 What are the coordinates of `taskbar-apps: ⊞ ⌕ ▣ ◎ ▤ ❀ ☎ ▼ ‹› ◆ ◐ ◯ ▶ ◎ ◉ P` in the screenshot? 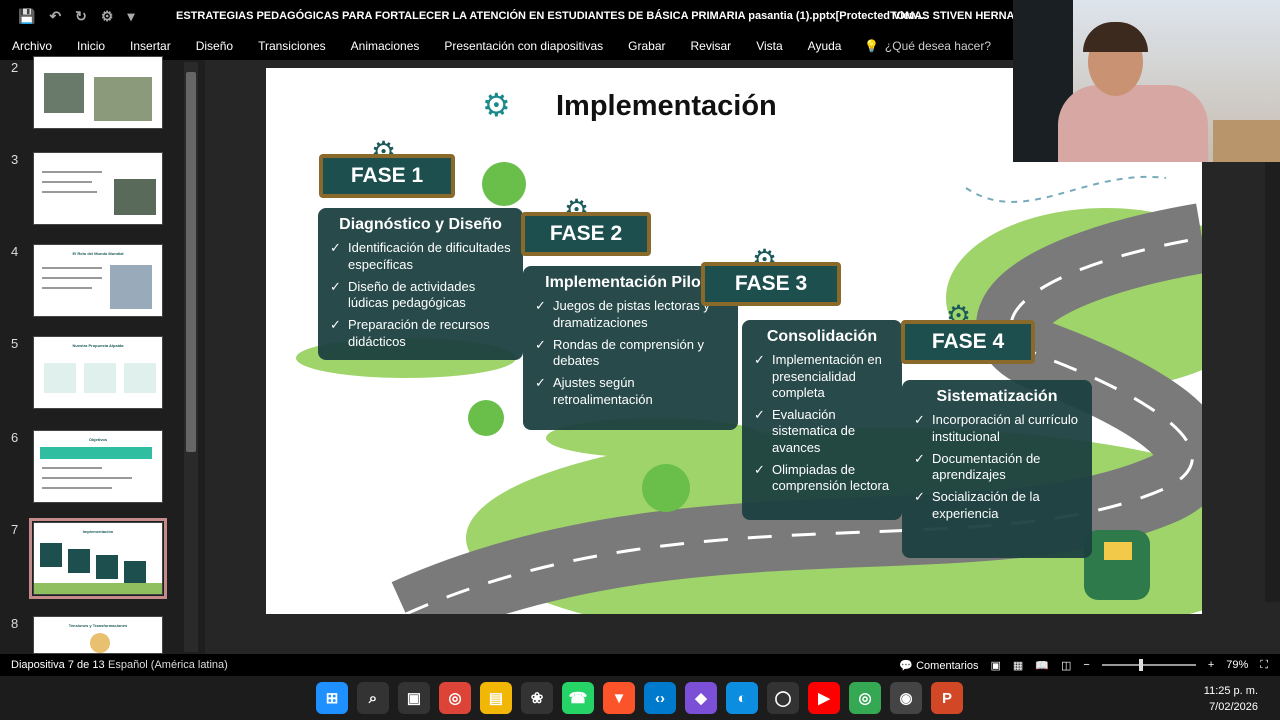 It's located at (639, 698).